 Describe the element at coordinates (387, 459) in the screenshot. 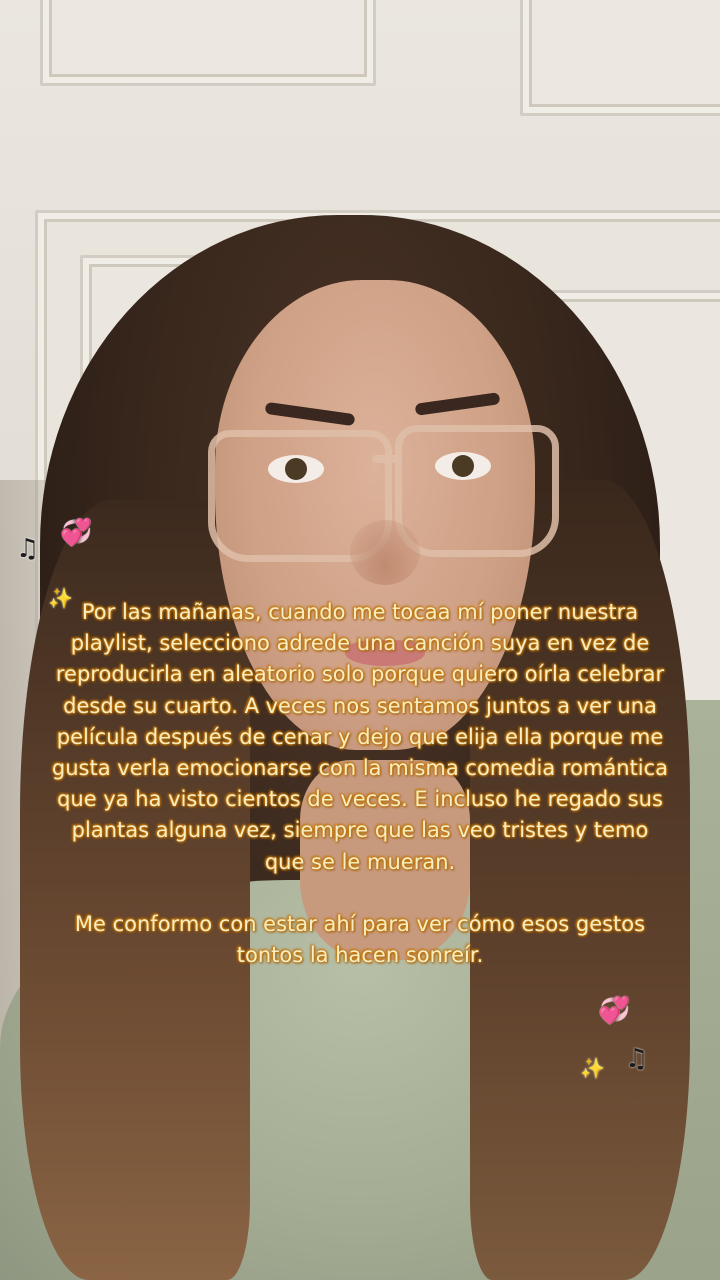

I see `glasses-bridge` at that location.